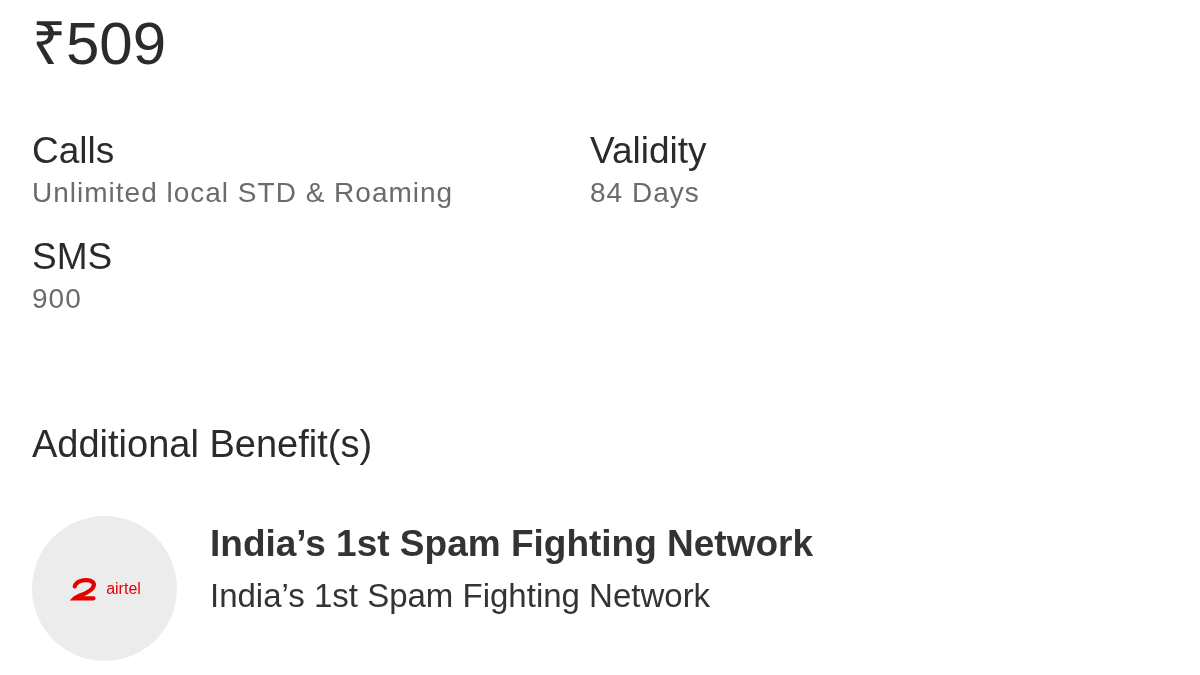 Image resolution: width=1200 pixels, height=675 pixels. I want to click on detail-value: Unlimited local STD & Roaming, so click(243, 193).